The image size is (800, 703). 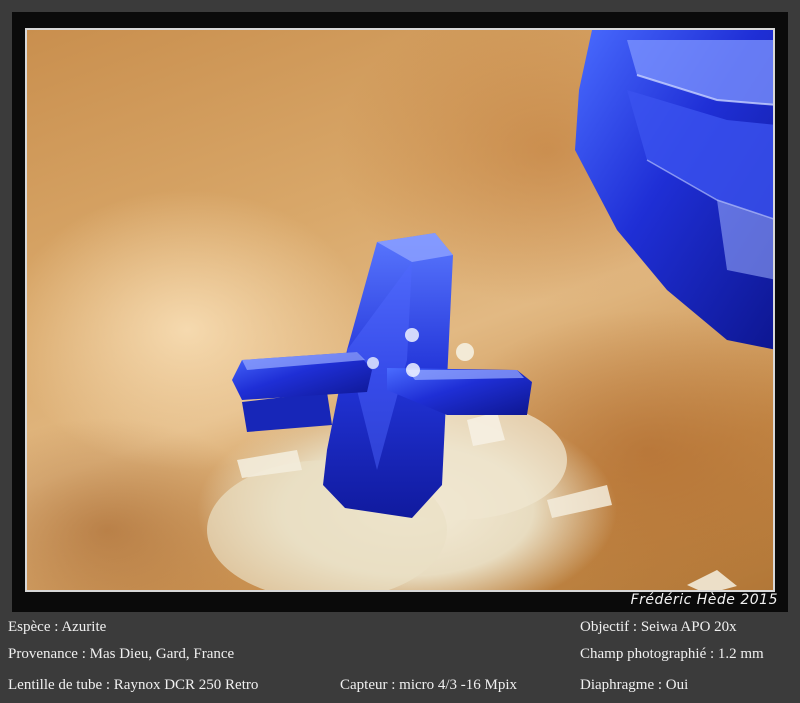 I want to click on caption-objectif: Objectif : Seiwa APO 20x, so click(x=658, y=627).